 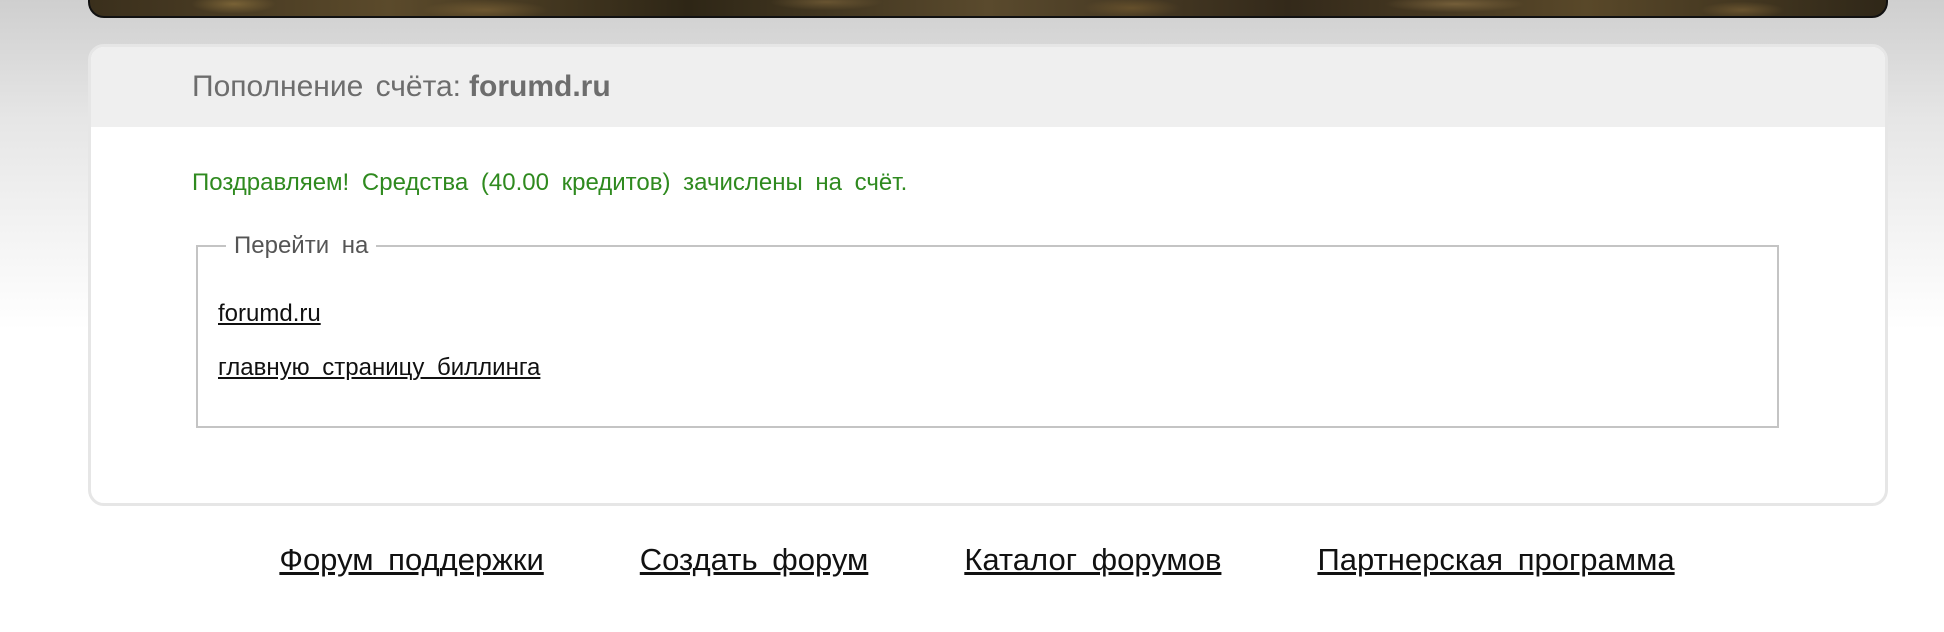 I want to click on page-title-prefix: Пополнение счёта:, so click(x=327, y=86).